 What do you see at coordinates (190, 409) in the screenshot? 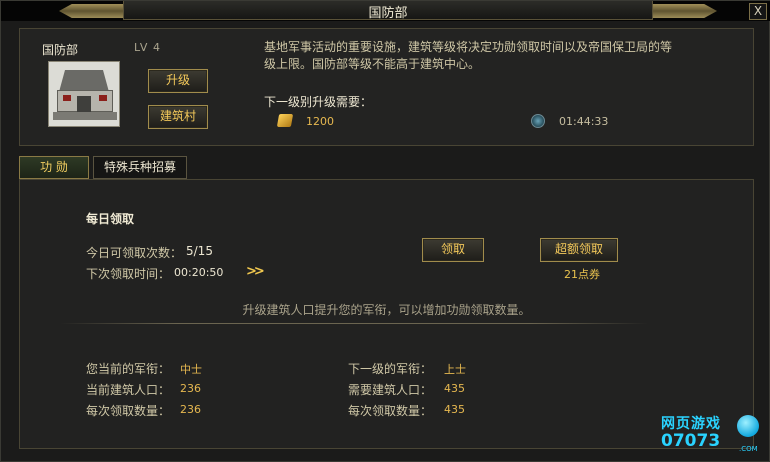
I see `current-amount-value: 236` at bounding box center [190, 409].